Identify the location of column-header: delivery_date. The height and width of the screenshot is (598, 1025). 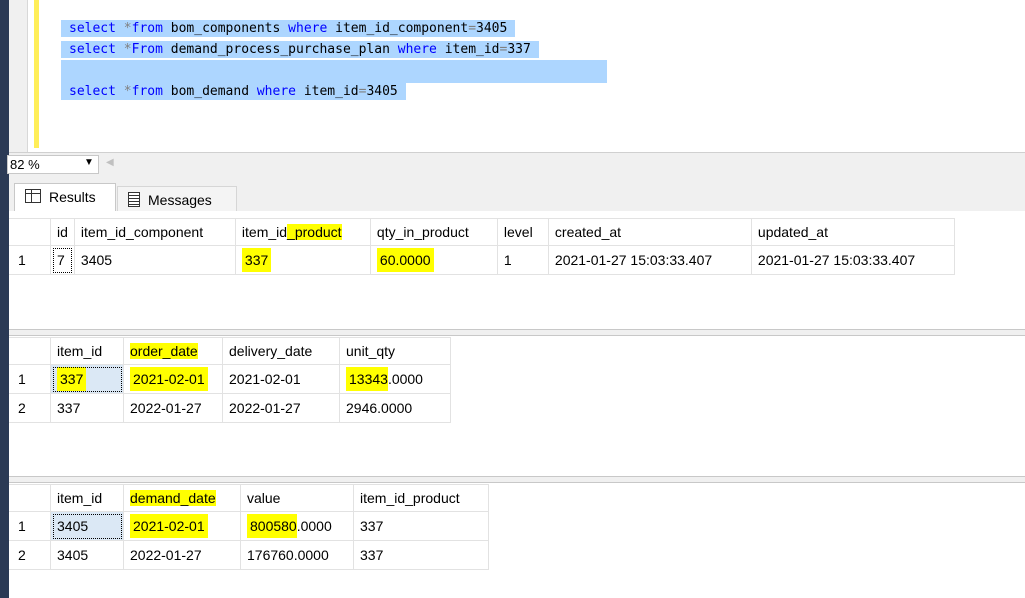
(281, 351).